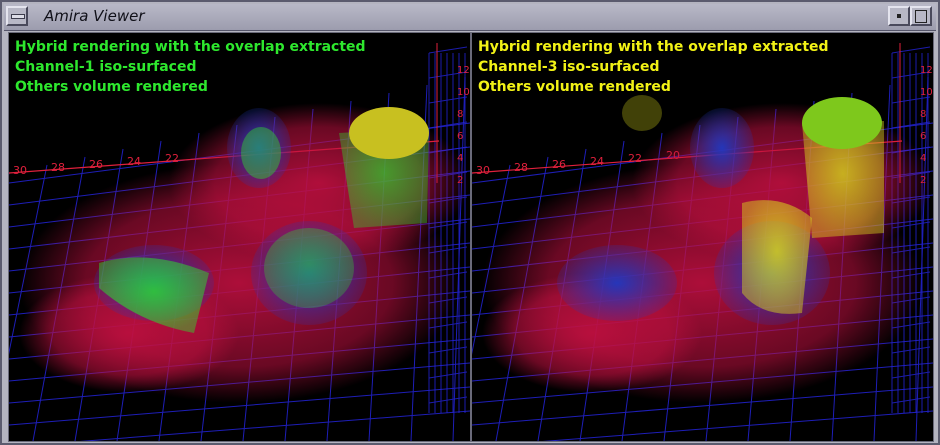 This screenshot has width=940, height=445. Describe the element at coordinates (899, 16) in the screenshot. I see `minimize-icon` at that location.